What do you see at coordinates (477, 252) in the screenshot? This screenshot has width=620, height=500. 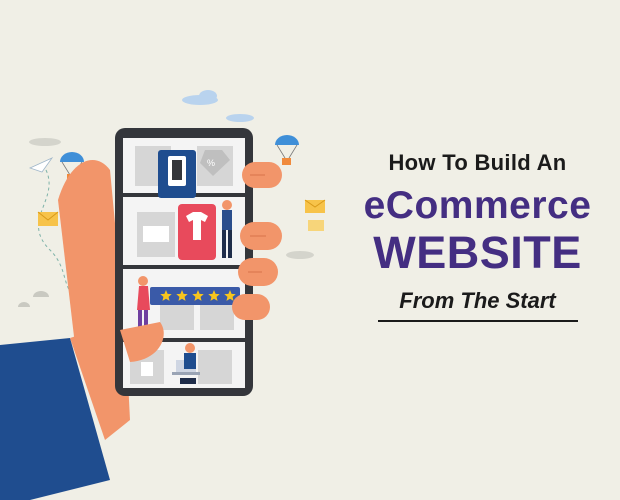 I see `headline-line3: WEBSITE` at bounding box center [477, 252].